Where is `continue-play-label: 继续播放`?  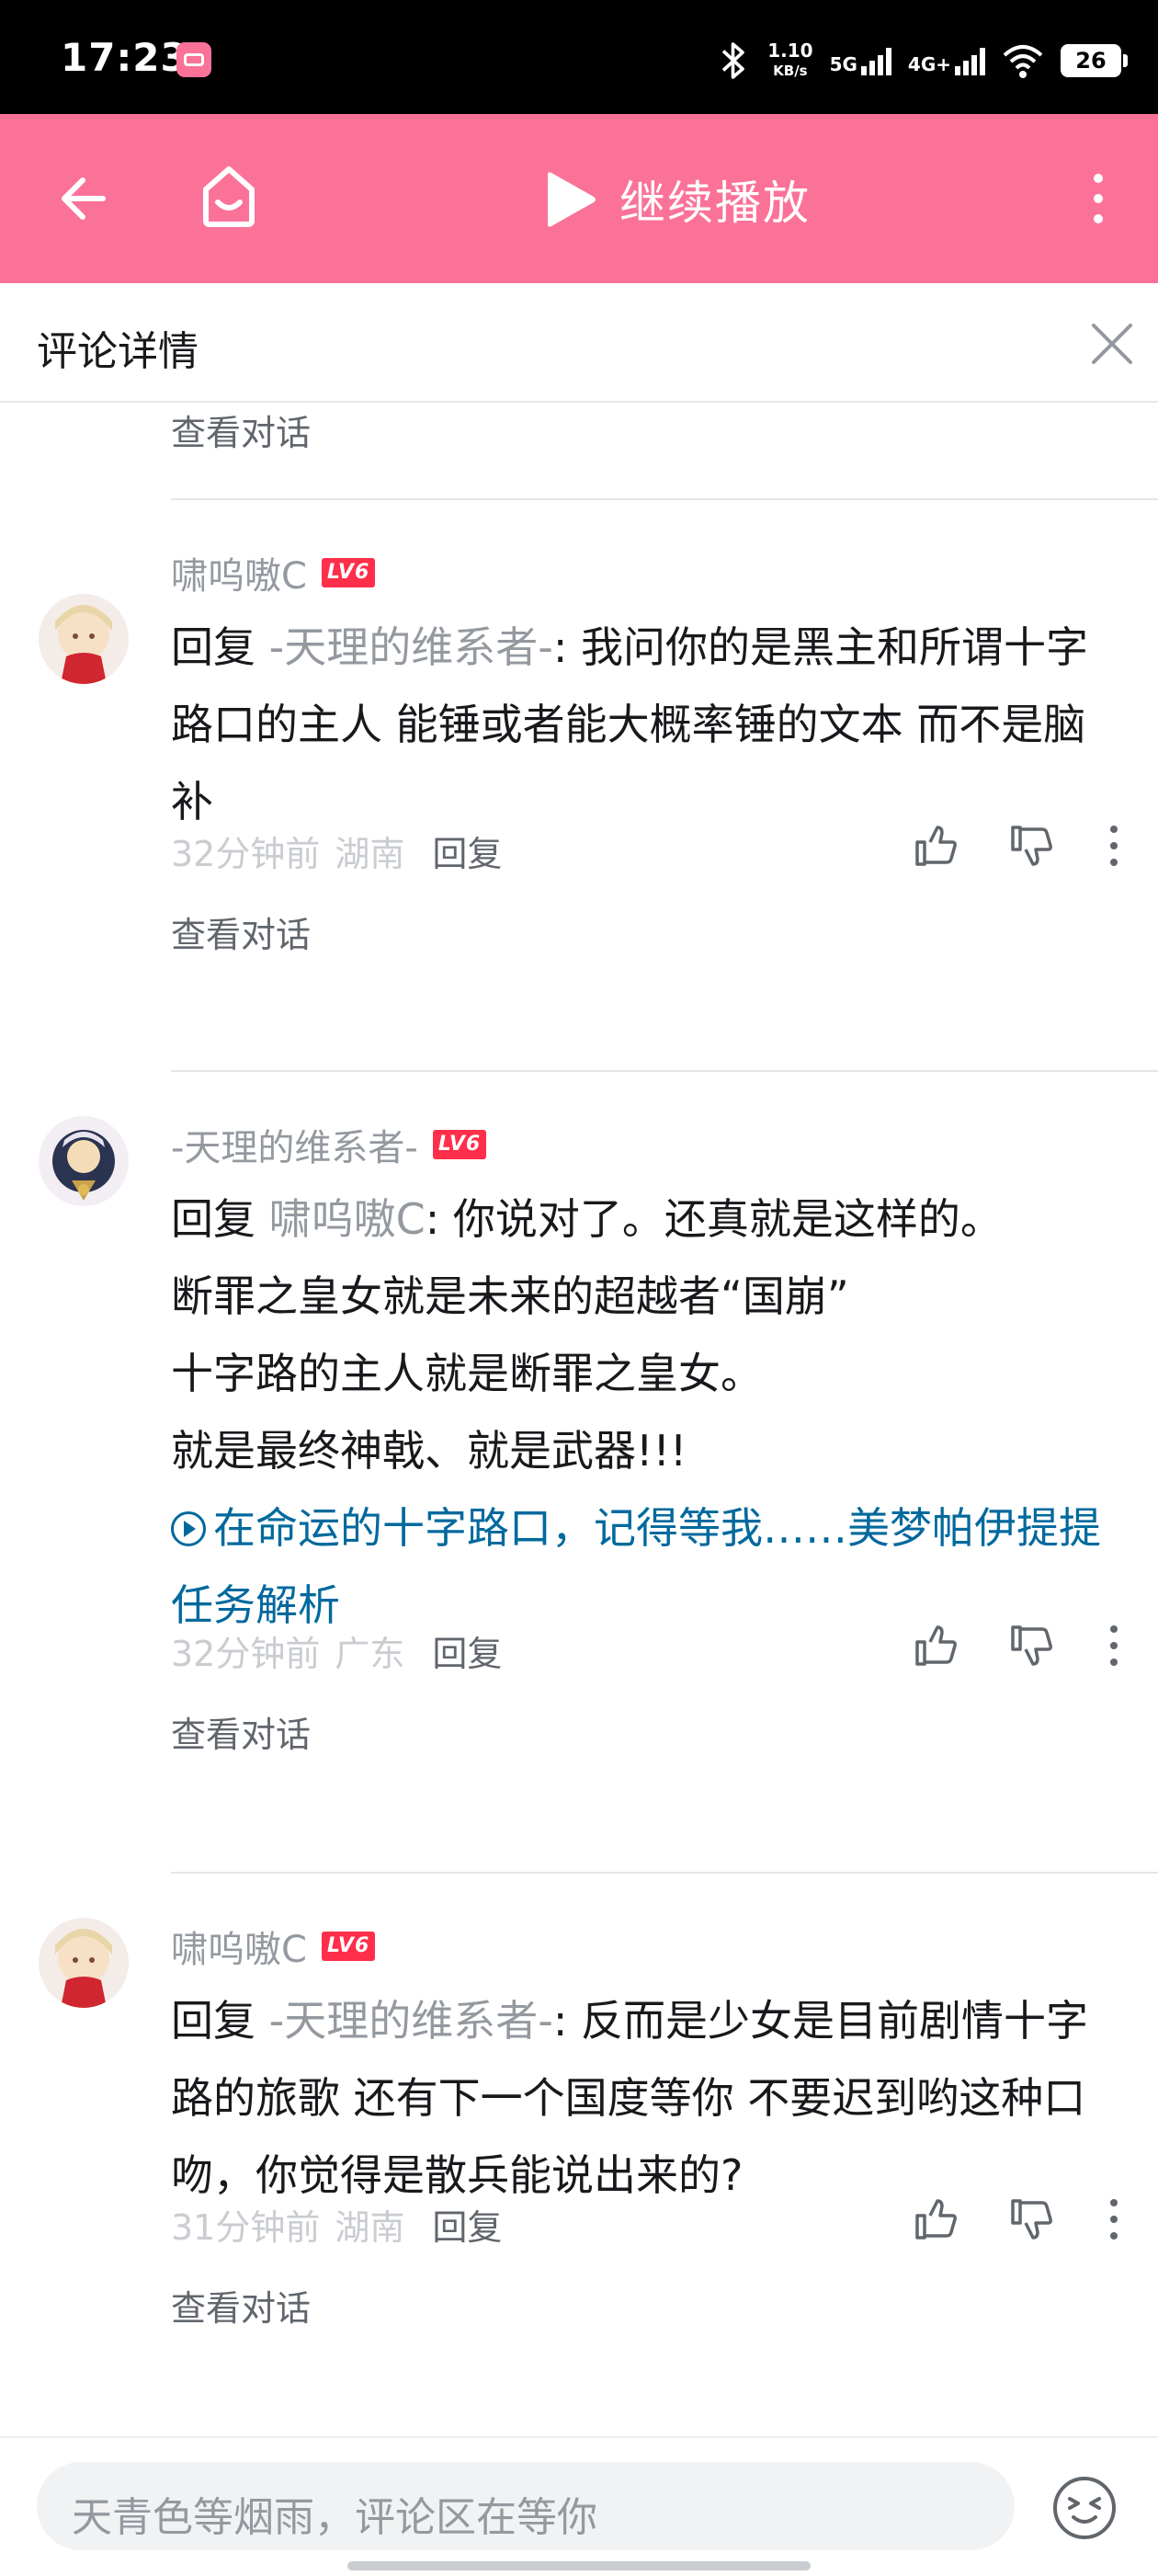 continue-play-label: 继续播放 is located at coordinates (715, 203).